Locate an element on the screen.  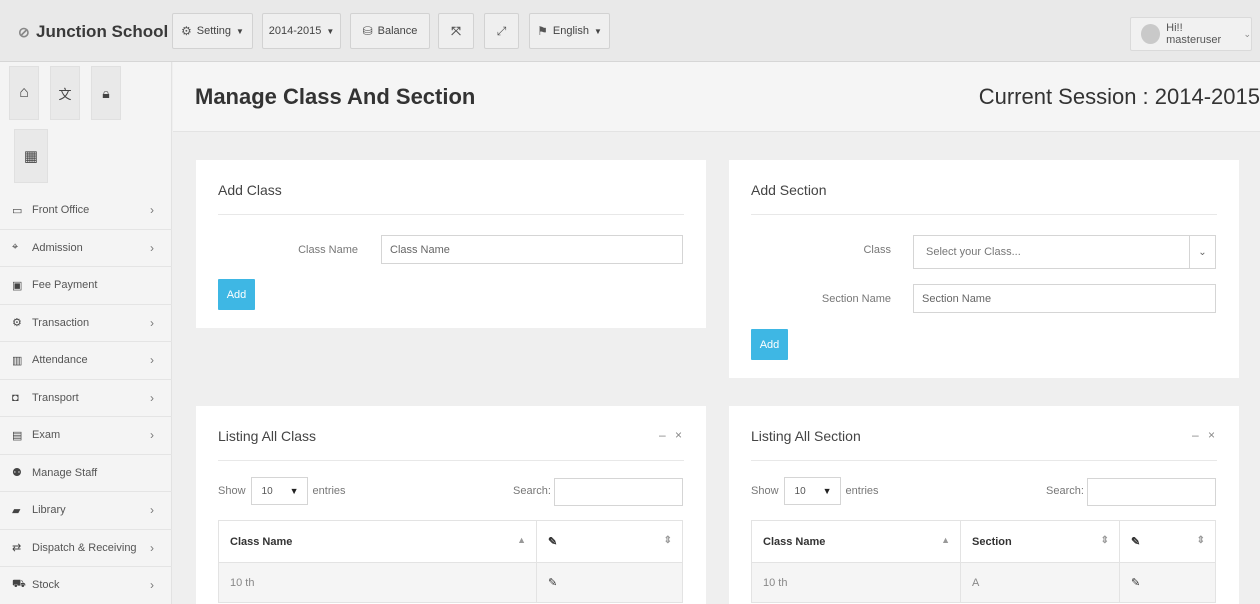
session-year-button: 2014-2015 ▼ is located at coordinates (301, 31).